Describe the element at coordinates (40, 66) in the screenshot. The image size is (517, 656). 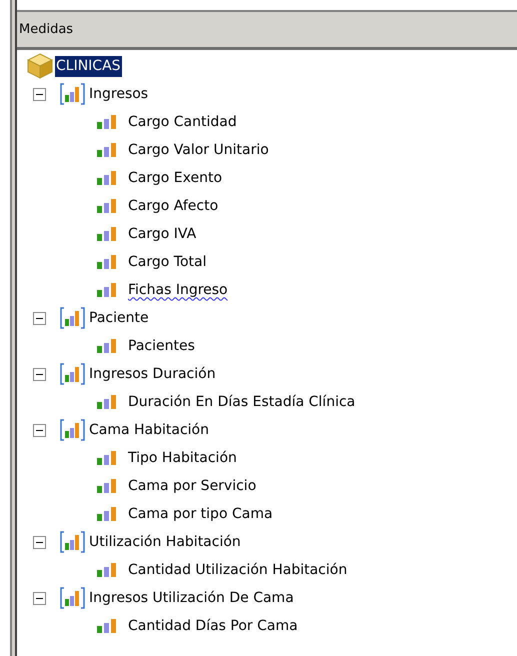
I see `cube-icon` at that location.